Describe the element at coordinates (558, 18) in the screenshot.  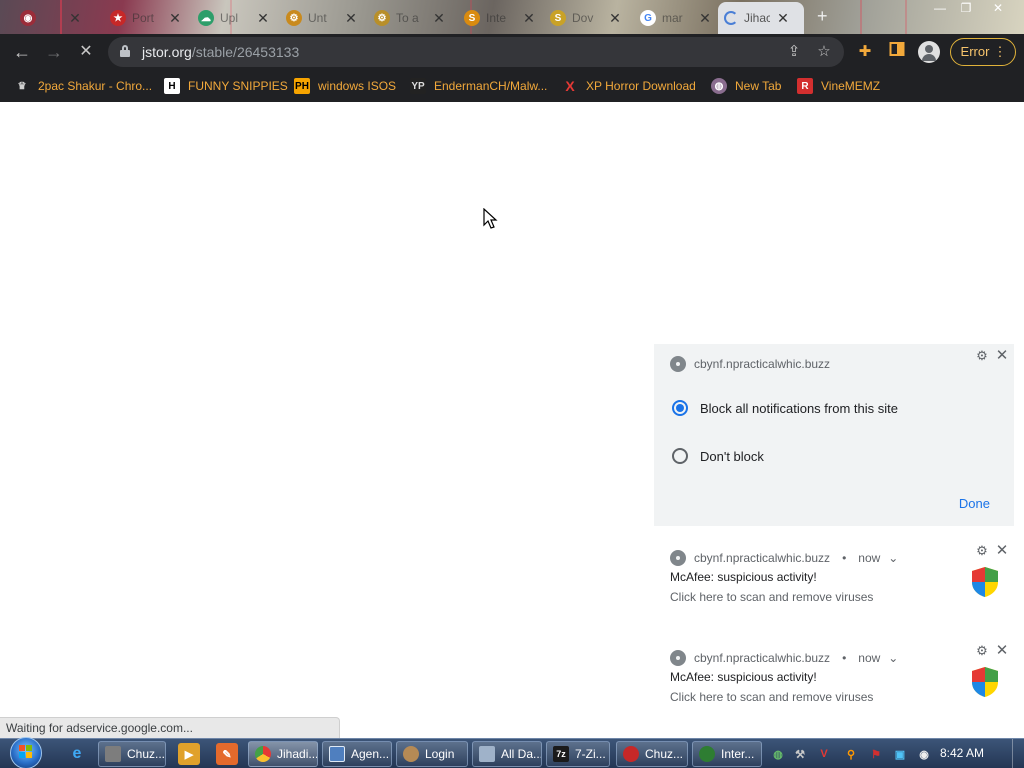
I see `gold-s-icon: S` at that location.